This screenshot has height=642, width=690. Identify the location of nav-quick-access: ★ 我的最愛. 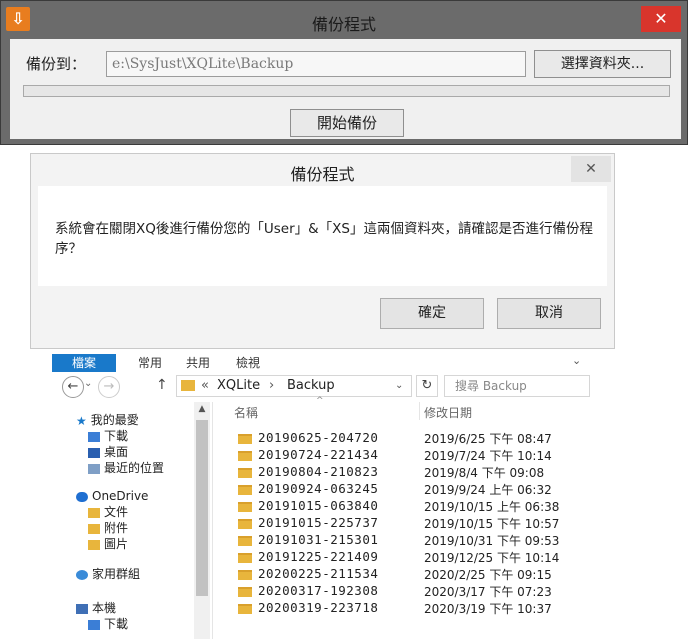
(107, 420).